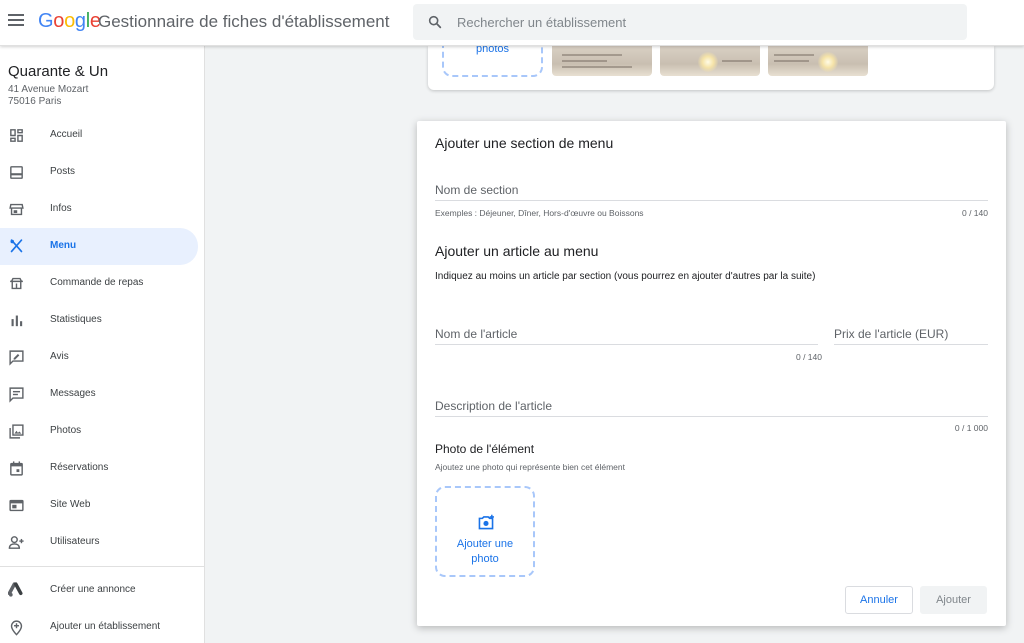 This screenshot has height=643, width=1024. I want to click on sidebar-divider, so click(102, 566).